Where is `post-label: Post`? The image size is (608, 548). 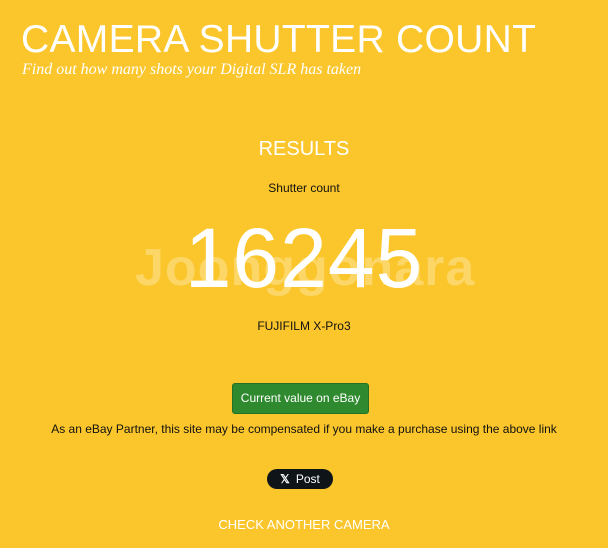
post-label: Post is located at coordinates (307, 479).